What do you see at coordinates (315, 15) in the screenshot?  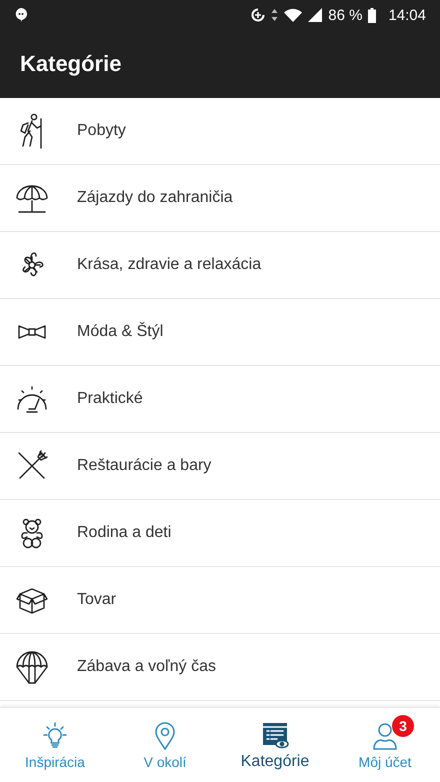 I see `signal-icon` at bounding box center [315, 15].